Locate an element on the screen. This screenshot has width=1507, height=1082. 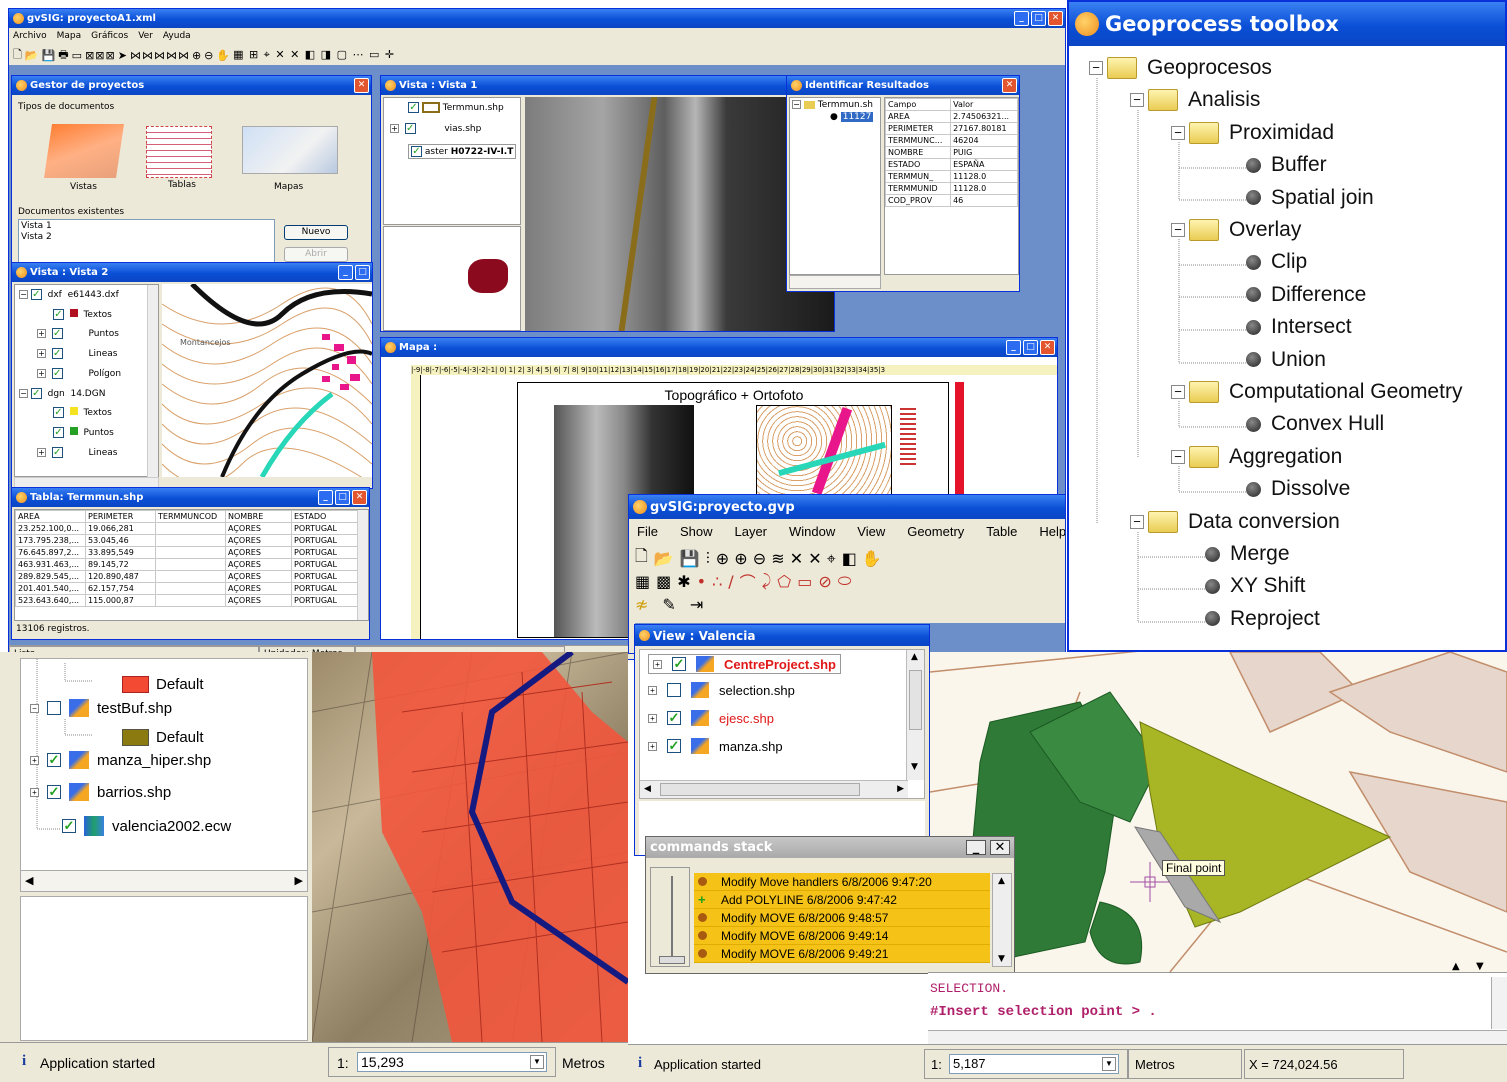
table-row: TERMMUN_ 11128.0 is located at coordinates (951, 176).